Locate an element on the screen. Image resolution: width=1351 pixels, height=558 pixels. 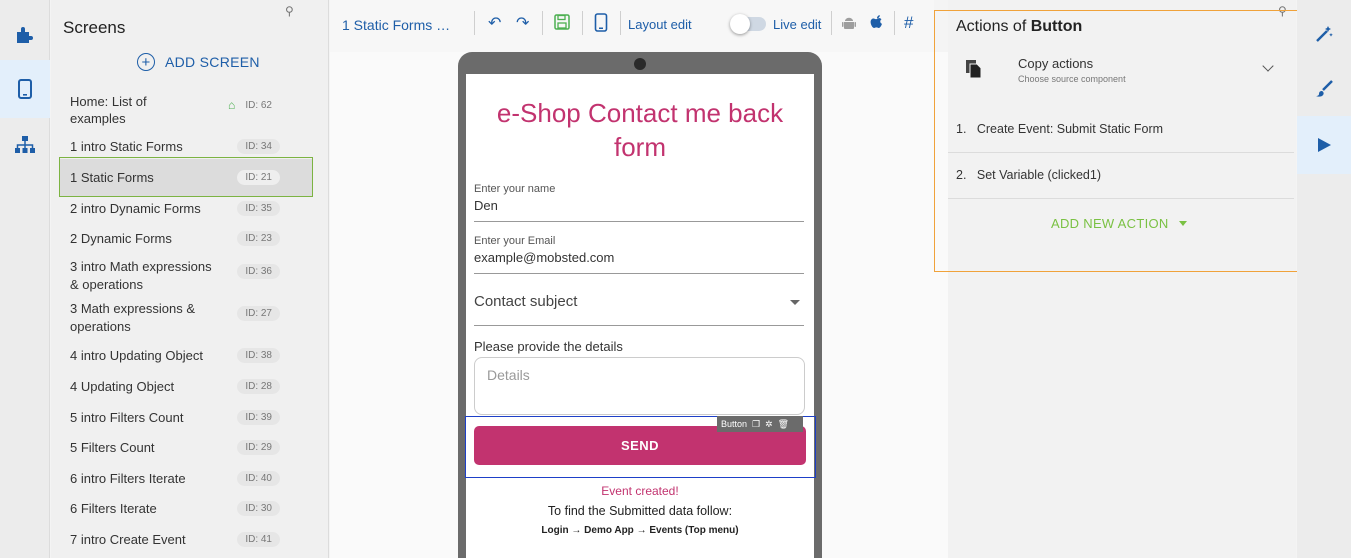
screens-button is located at coordinates (25, 89).